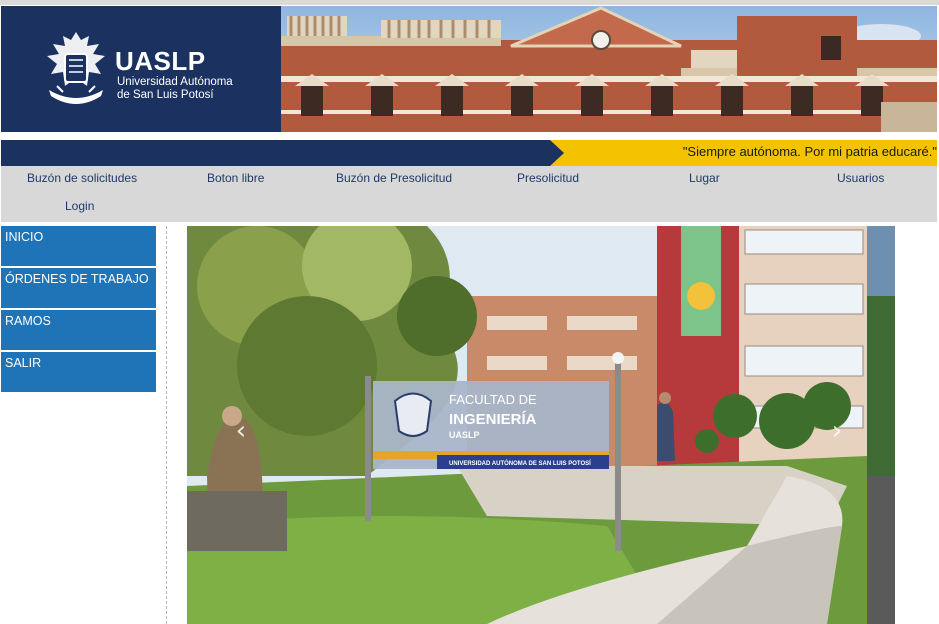 This screenshot has width=939, height=624. Describe the element at coordinates (235, 178) in the screenshot. I see `nav-boton-libre: Boton libre` at that location.